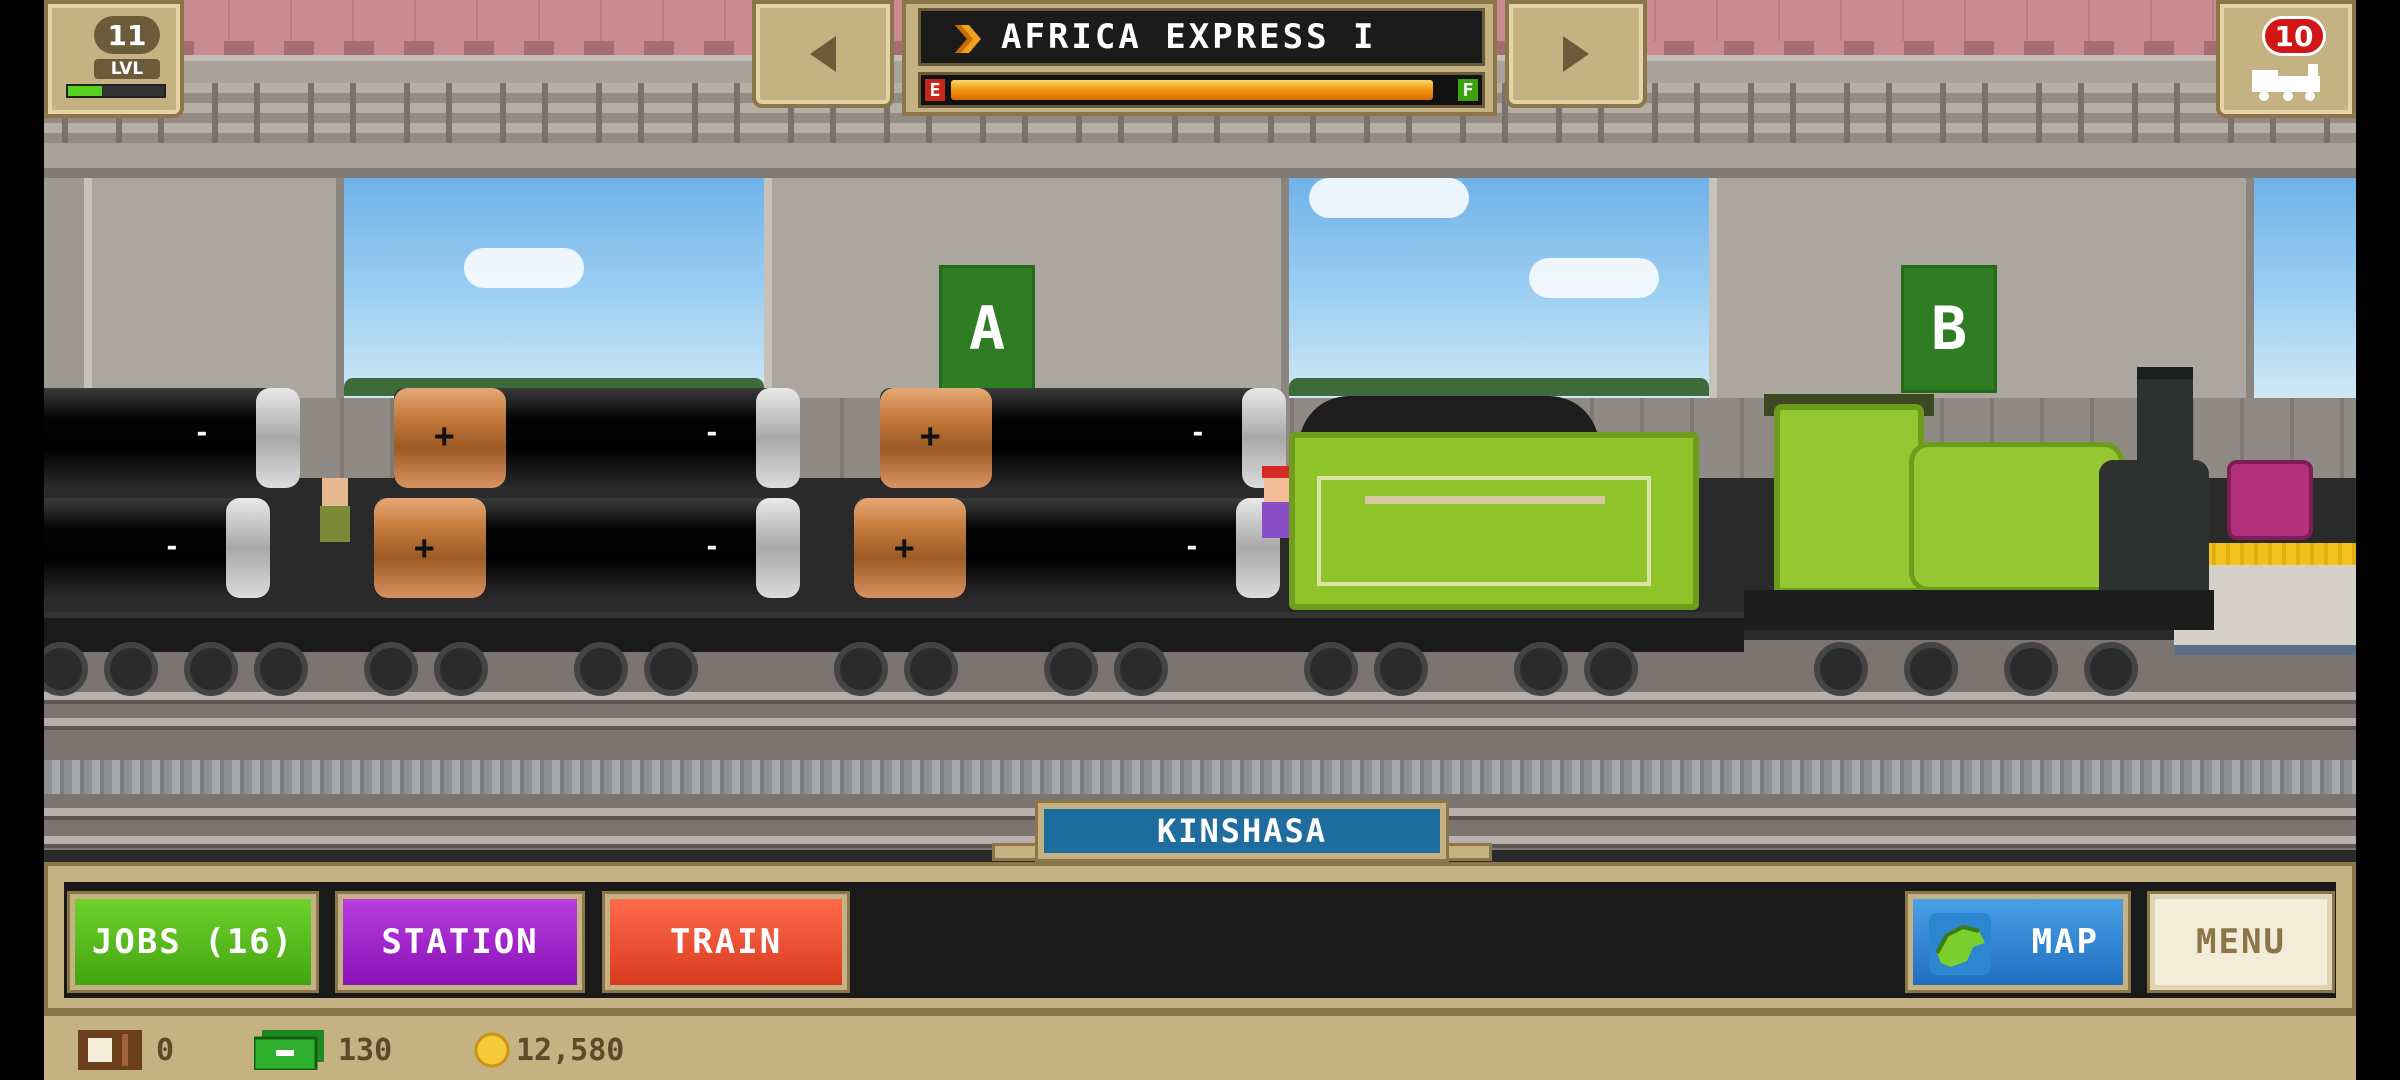 Image resolution: width=2400 pixels, height=1080 pixels. I want to click on crates-value: 0, so click(165, 1050).